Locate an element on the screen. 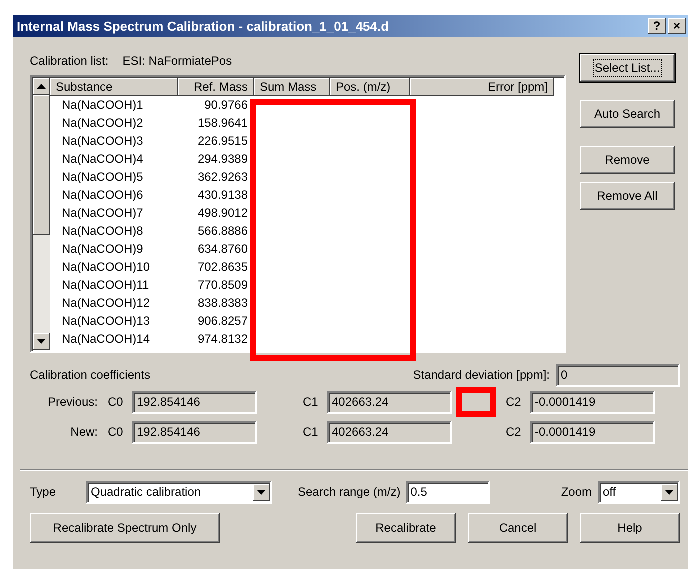  table-cell-text: 158.9641 is located at coordinates (222, 123).